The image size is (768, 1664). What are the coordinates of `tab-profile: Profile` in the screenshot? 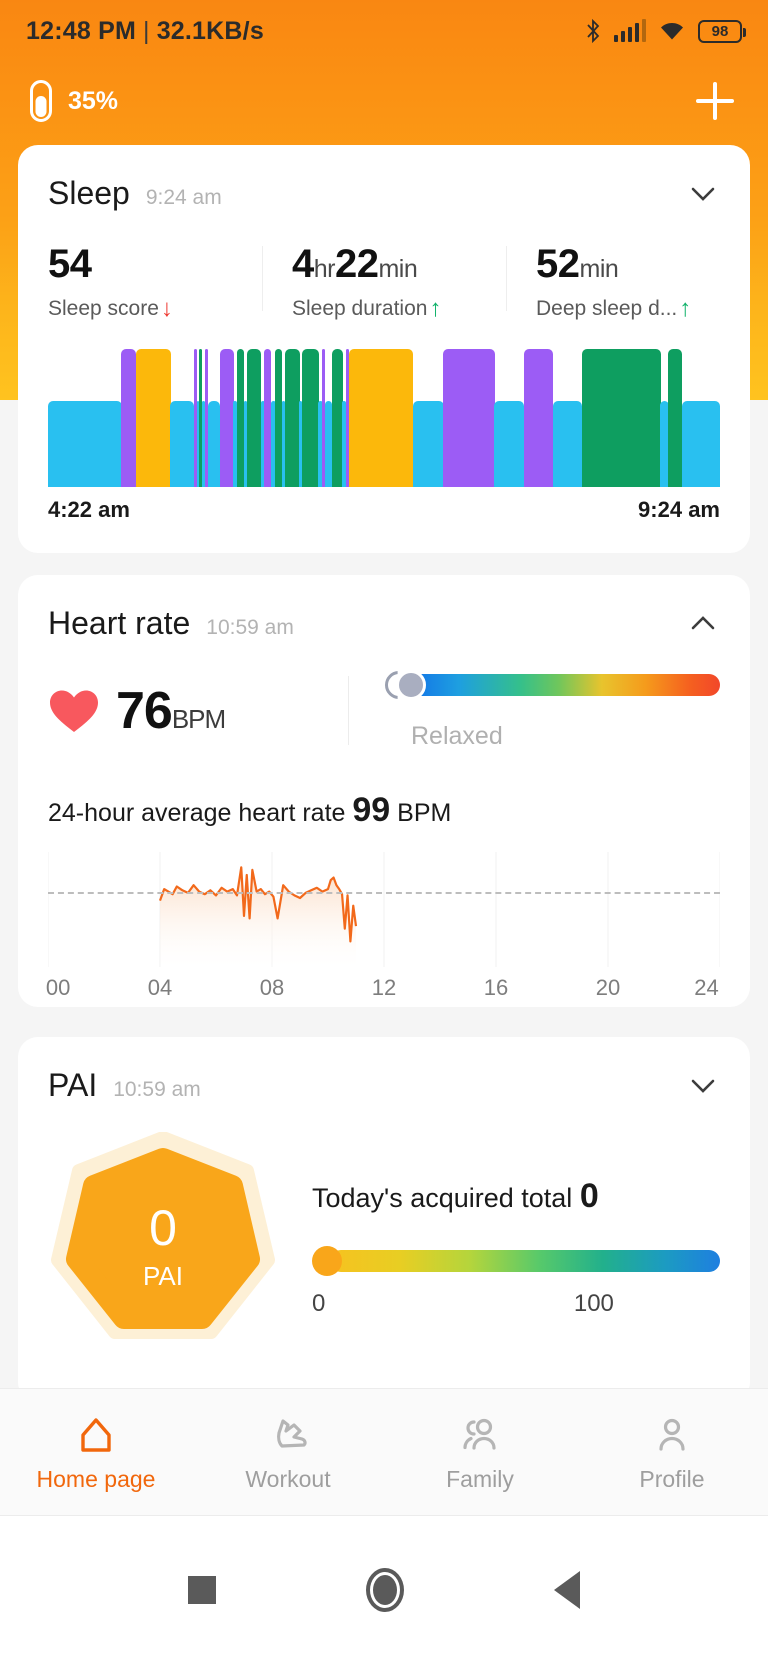 It's located at (672, 1452).